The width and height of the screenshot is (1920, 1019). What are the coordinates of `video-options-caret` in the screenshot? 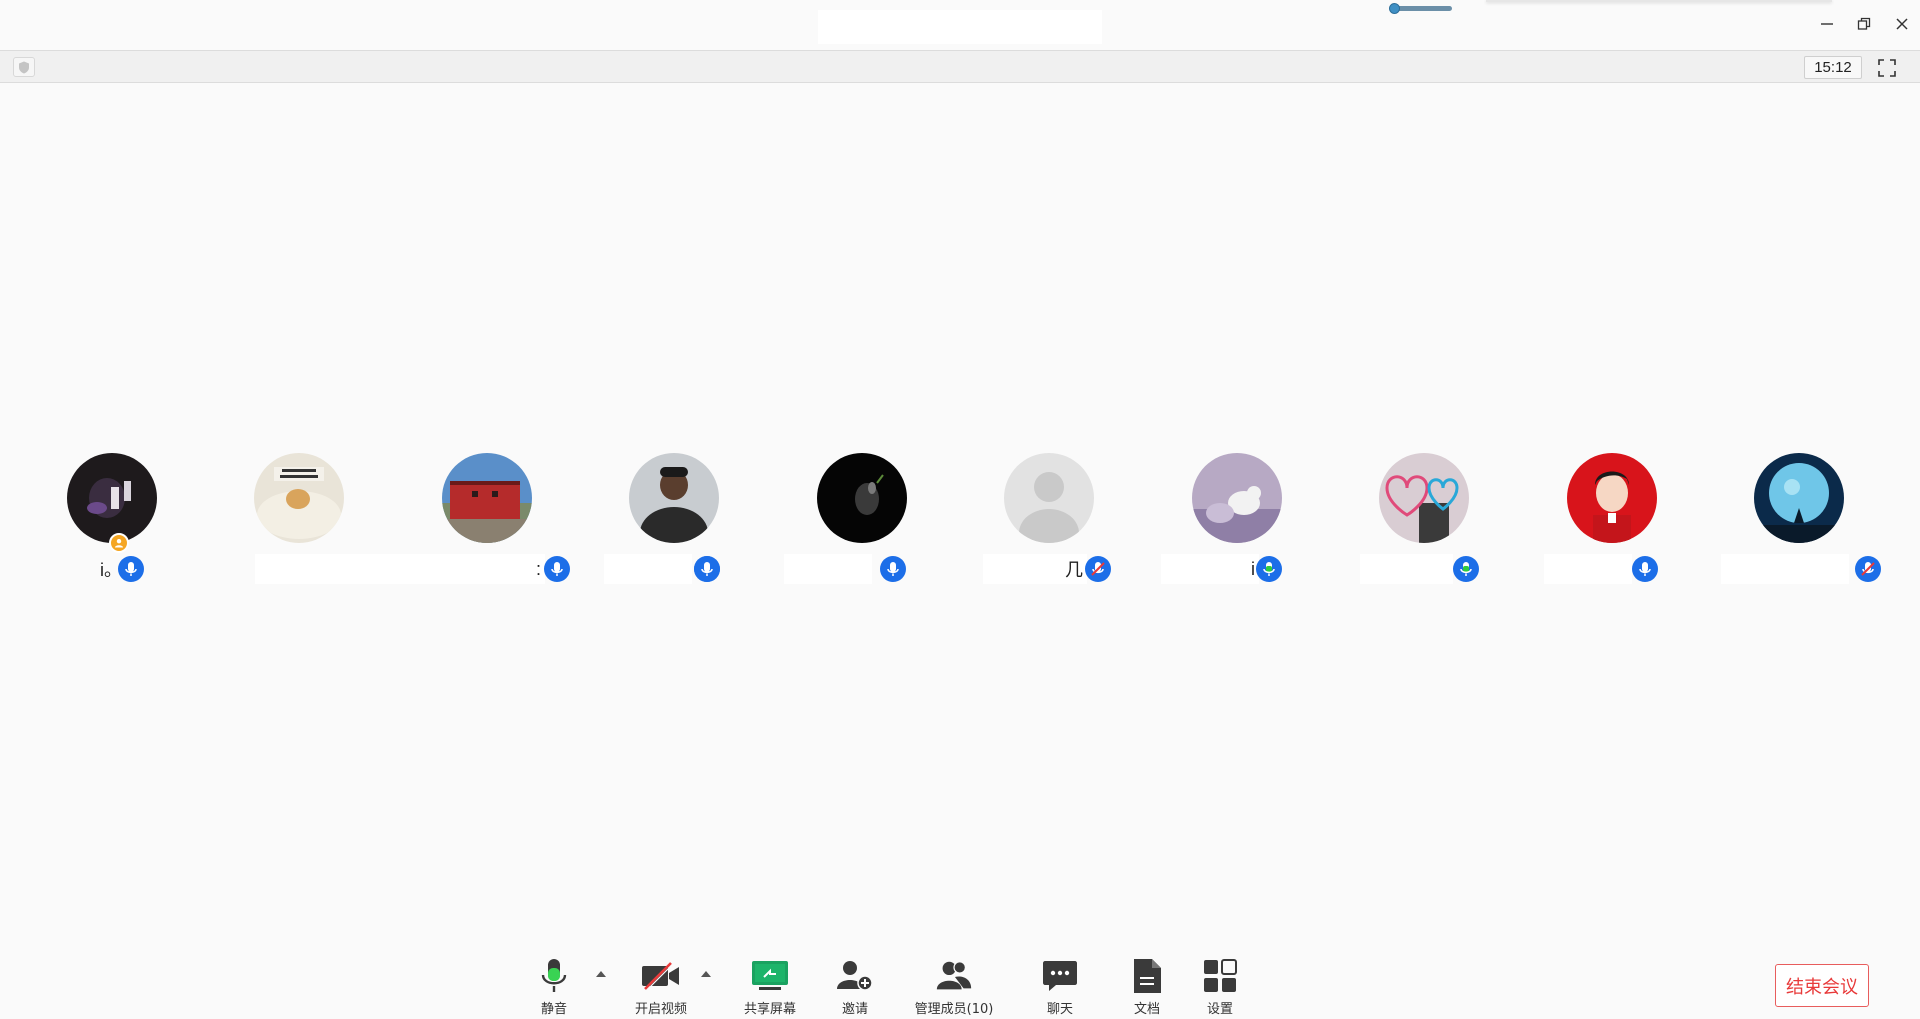 It's located at (706, 974).